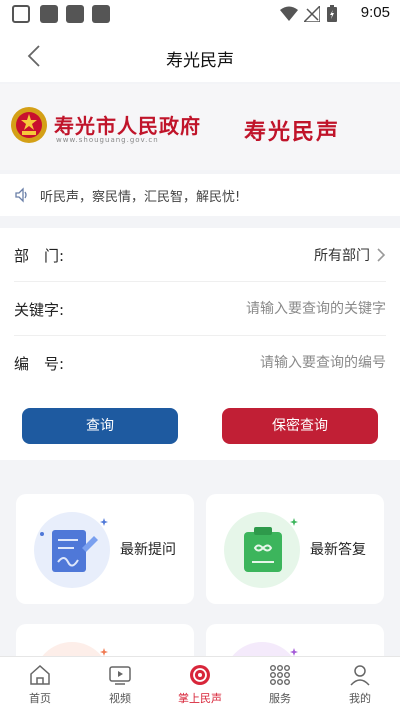  I want to click on nav-bar: 寿光民声, so click(200, 56).